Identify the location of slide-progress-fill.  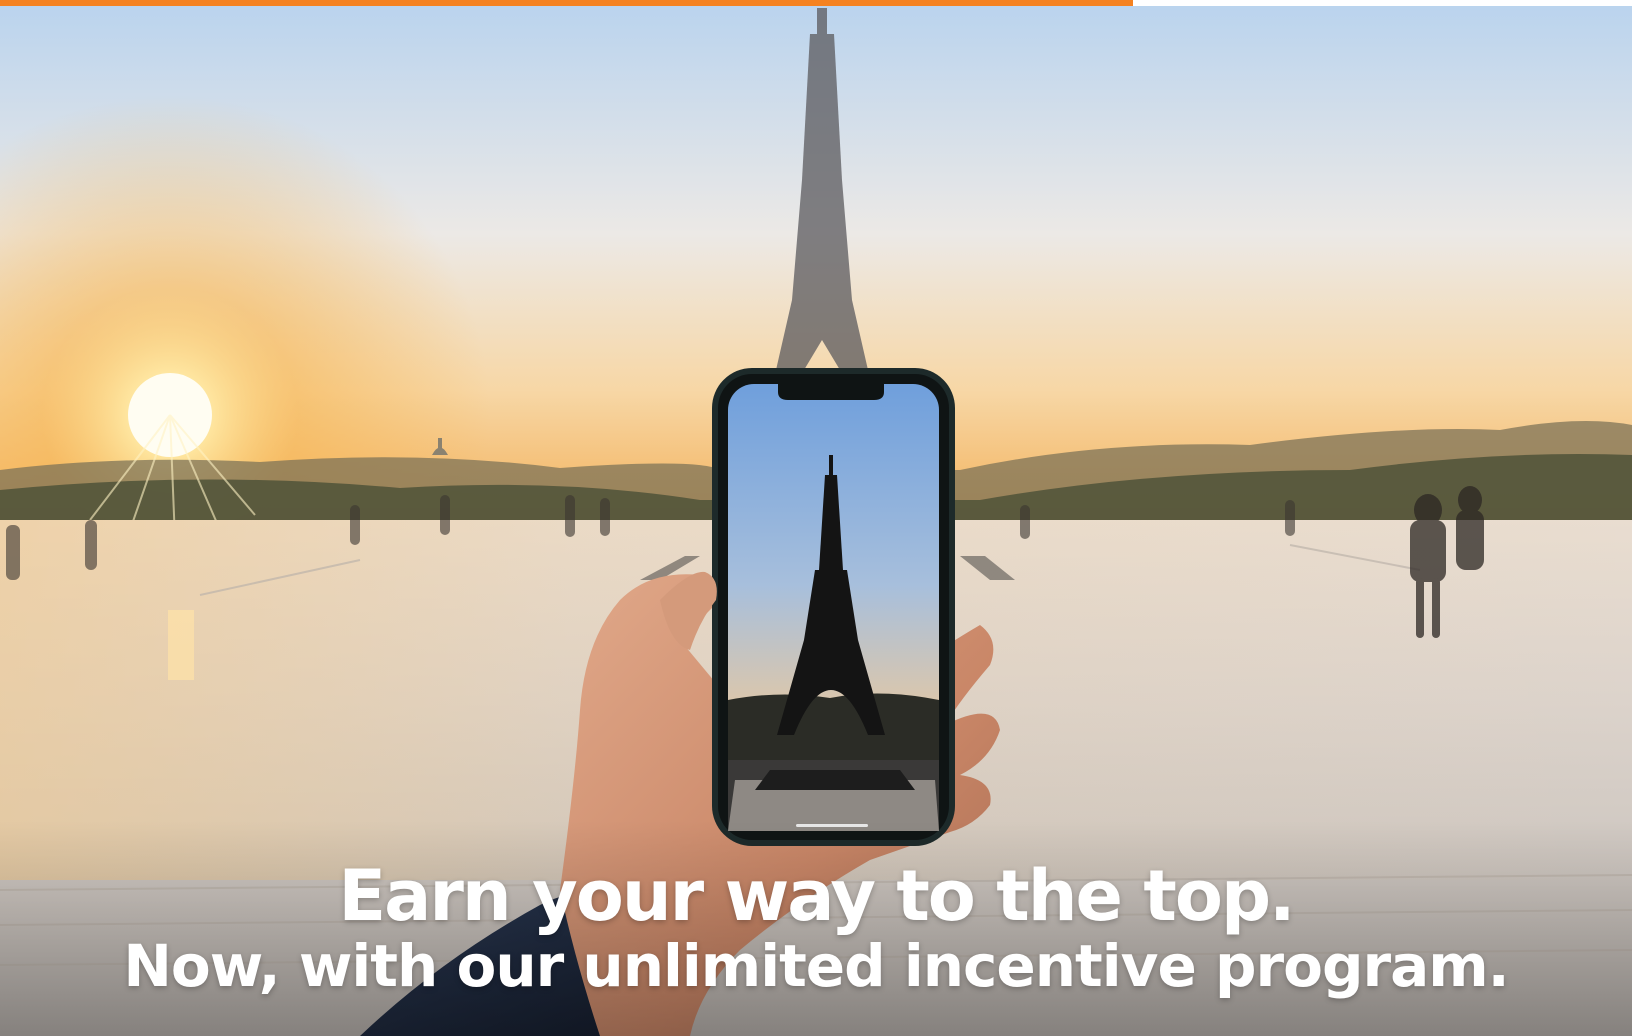
(566, 3).